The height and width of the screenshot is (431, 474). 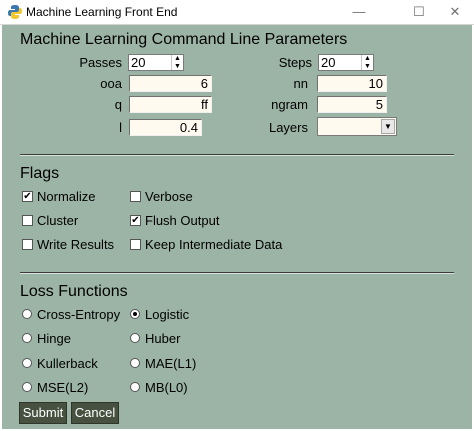 I want to click on cluster-checkbox, so click(x=27, y=220).